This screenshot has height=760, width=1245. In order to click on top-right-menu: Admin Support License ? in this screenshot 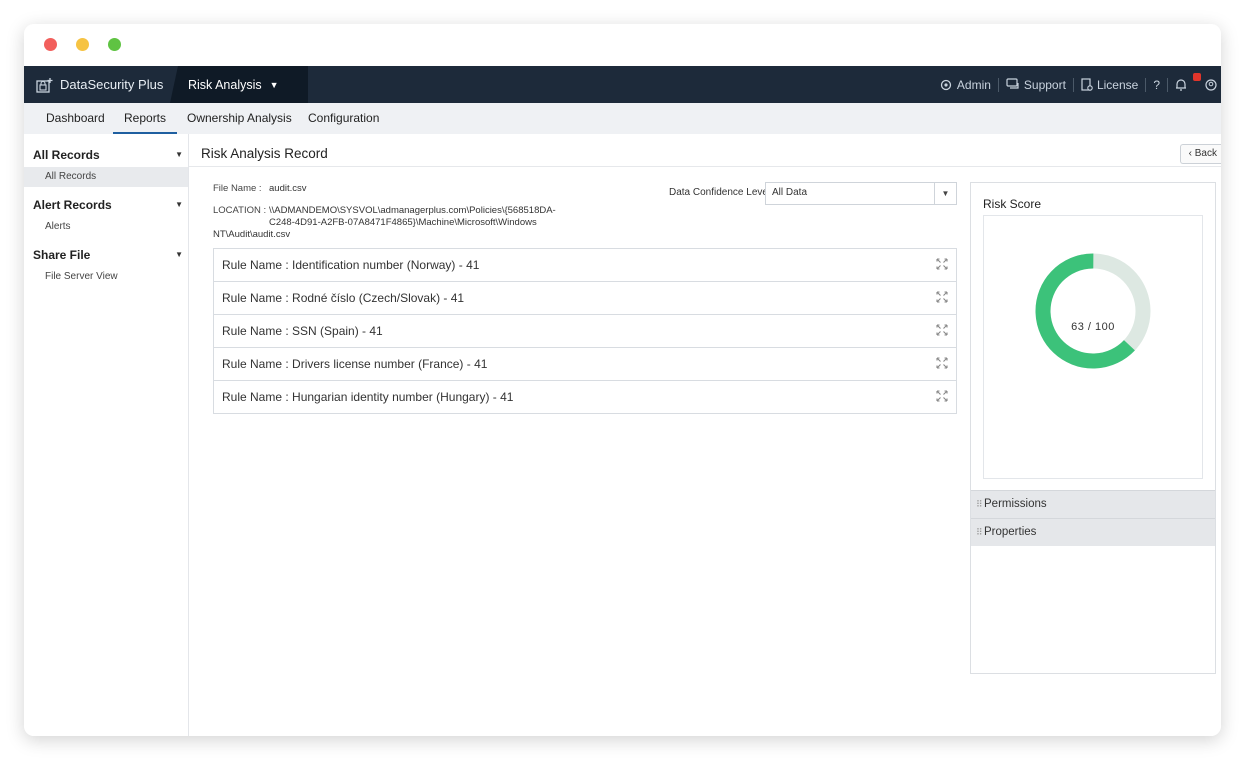, I will do `click(1076, 84)`.